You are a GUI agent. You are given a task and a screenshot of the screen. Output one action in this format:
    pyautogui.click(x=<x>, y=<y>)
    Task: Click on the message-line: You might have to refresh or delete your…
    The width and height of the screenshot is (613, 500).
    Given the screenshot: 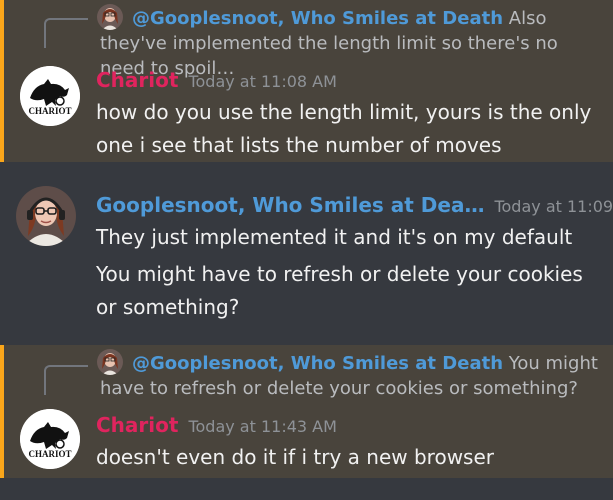 What is the action you would take?
    pyautogui.click(x=339, y=274)
    